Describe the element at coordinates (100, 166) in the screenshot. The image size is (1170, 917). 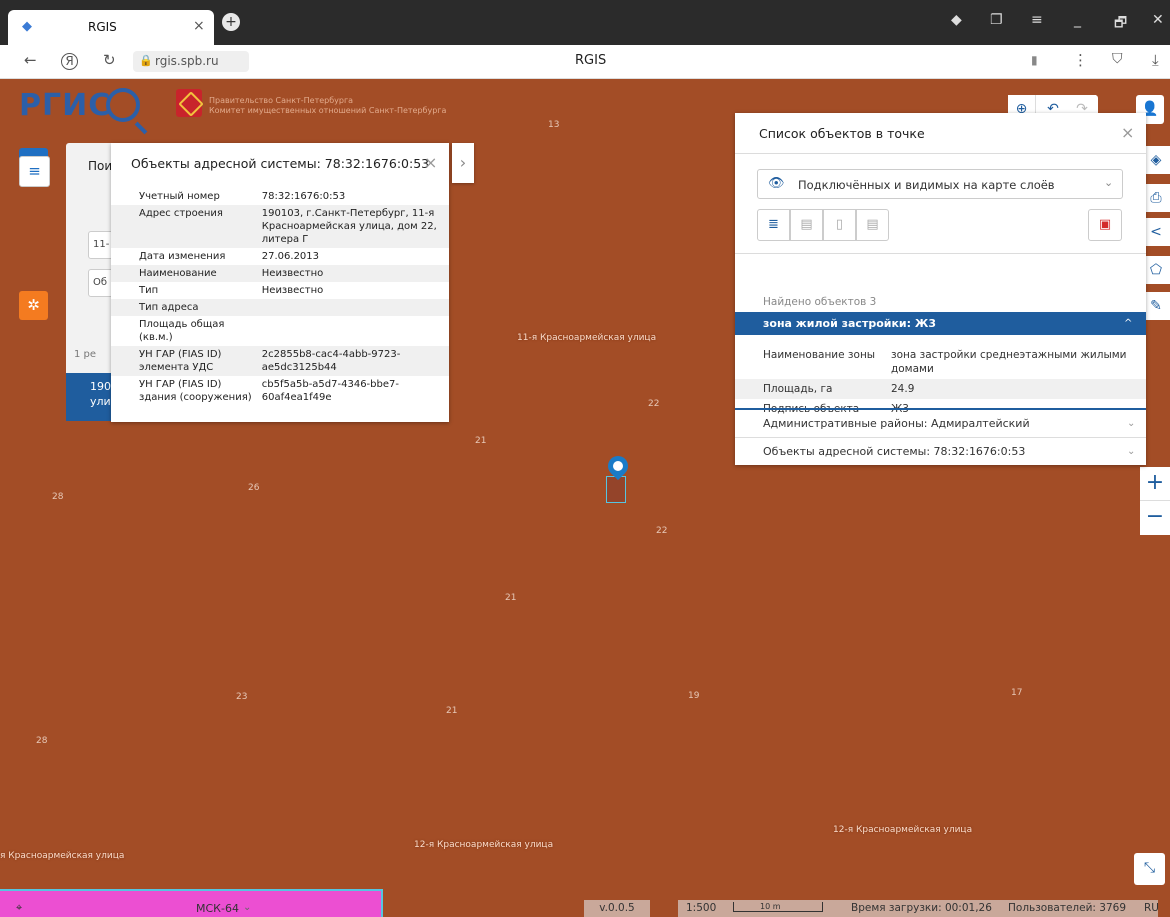
I see `search-panel-title: Пои` at that location.